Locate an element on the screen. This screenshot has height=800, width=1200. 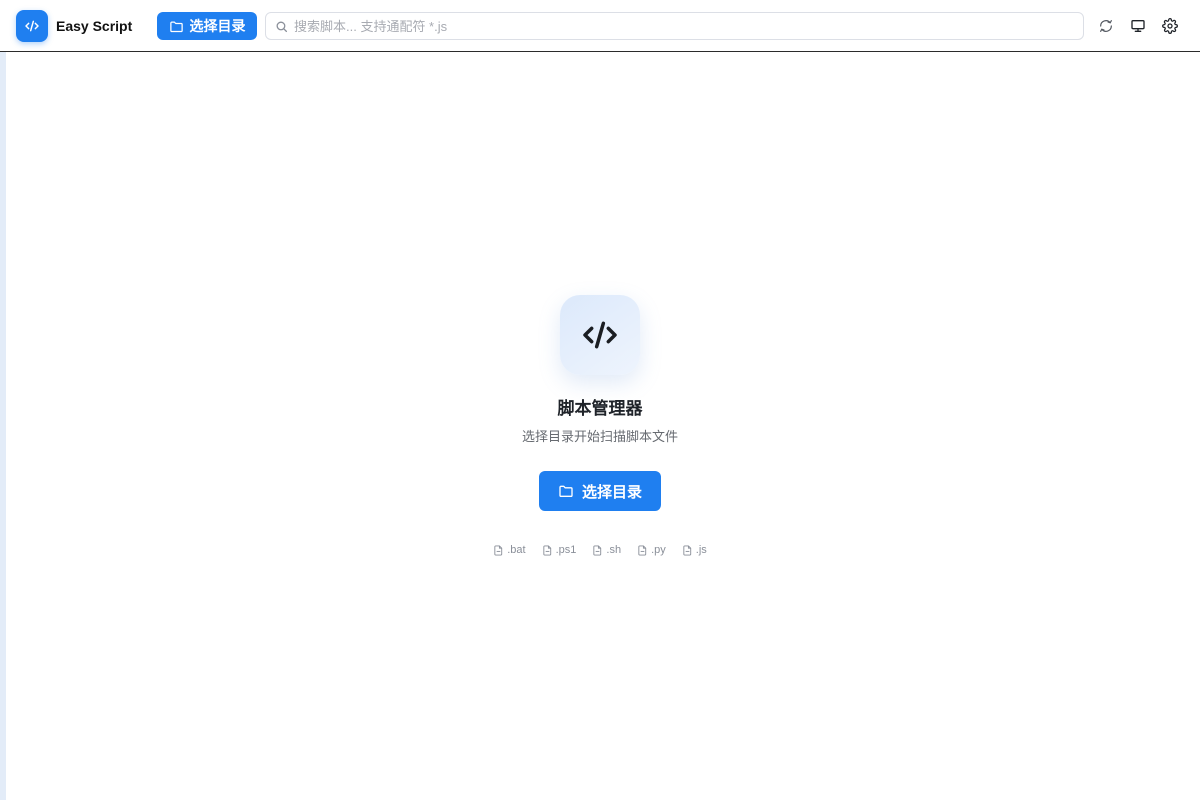
supported-extensions: .bat .ps1 .sh .py .js is located at coordinates (600, 550).